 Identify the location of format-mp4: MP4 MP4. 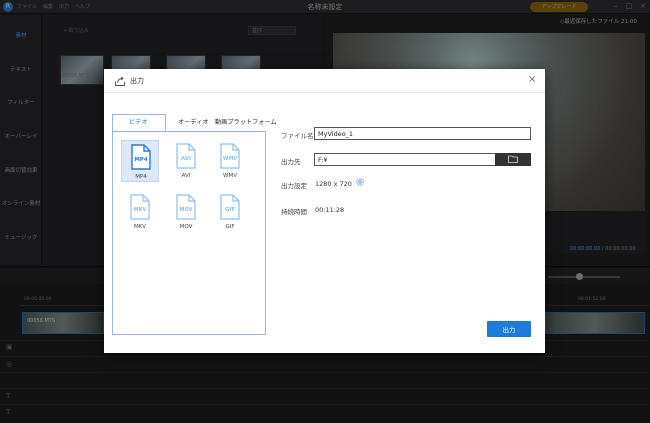
(140, 161).